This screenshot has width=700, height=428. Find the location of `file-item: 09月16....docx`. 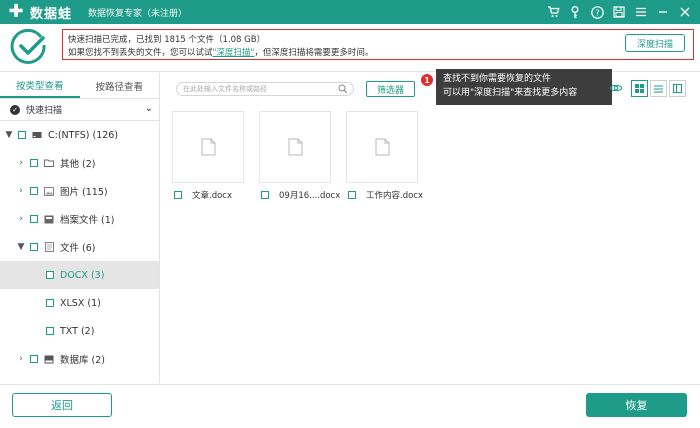

file-item: 09月16....docx is located at coordinates (300, 195).